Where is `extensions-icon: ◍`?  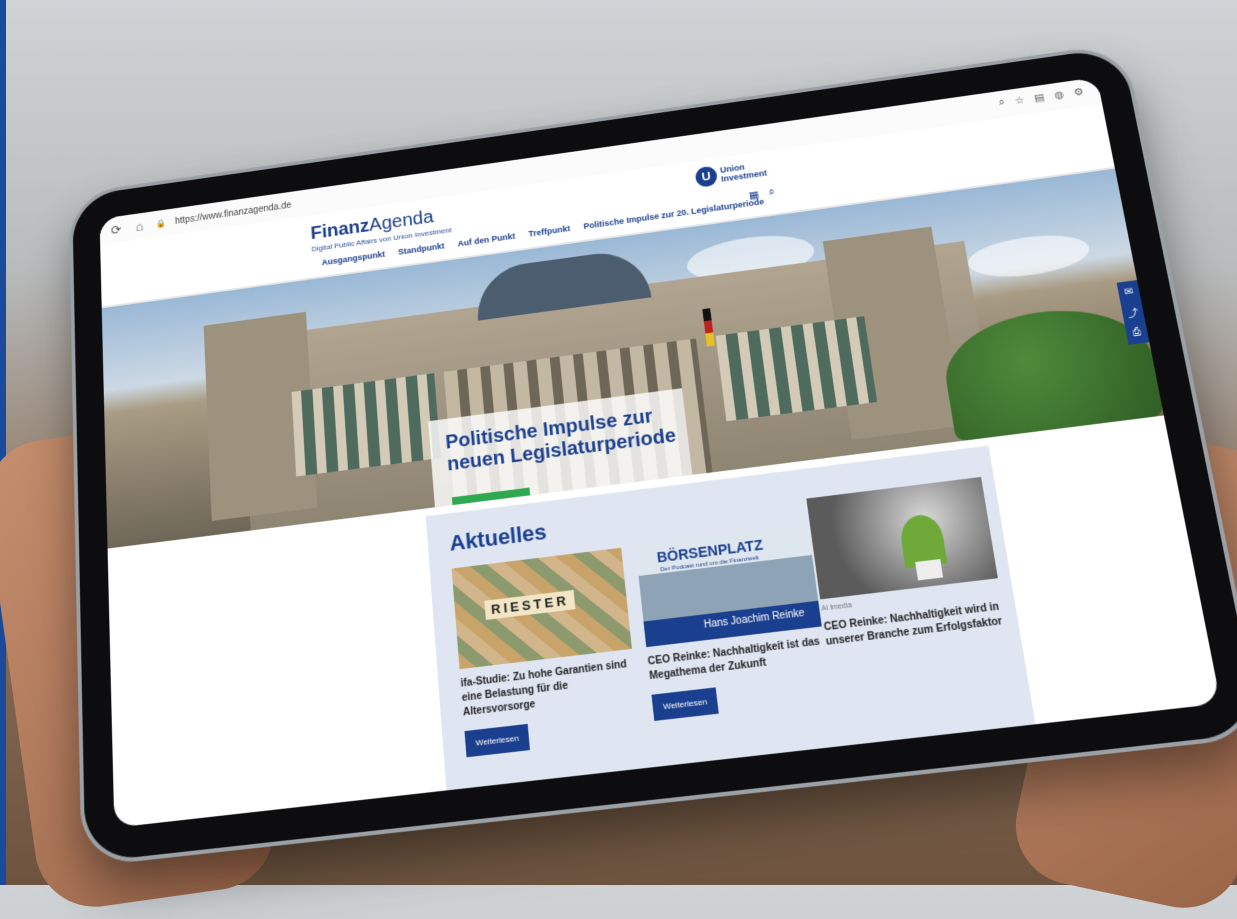
extensions-icon: ◍ is located at coordinates (1058, 94).